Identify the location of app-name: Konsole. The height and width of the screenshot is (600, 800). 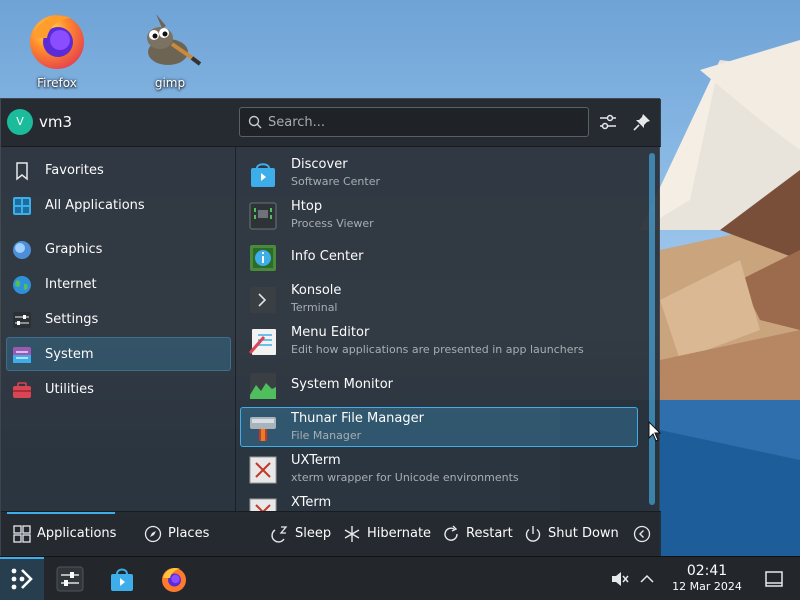
(316, 290).